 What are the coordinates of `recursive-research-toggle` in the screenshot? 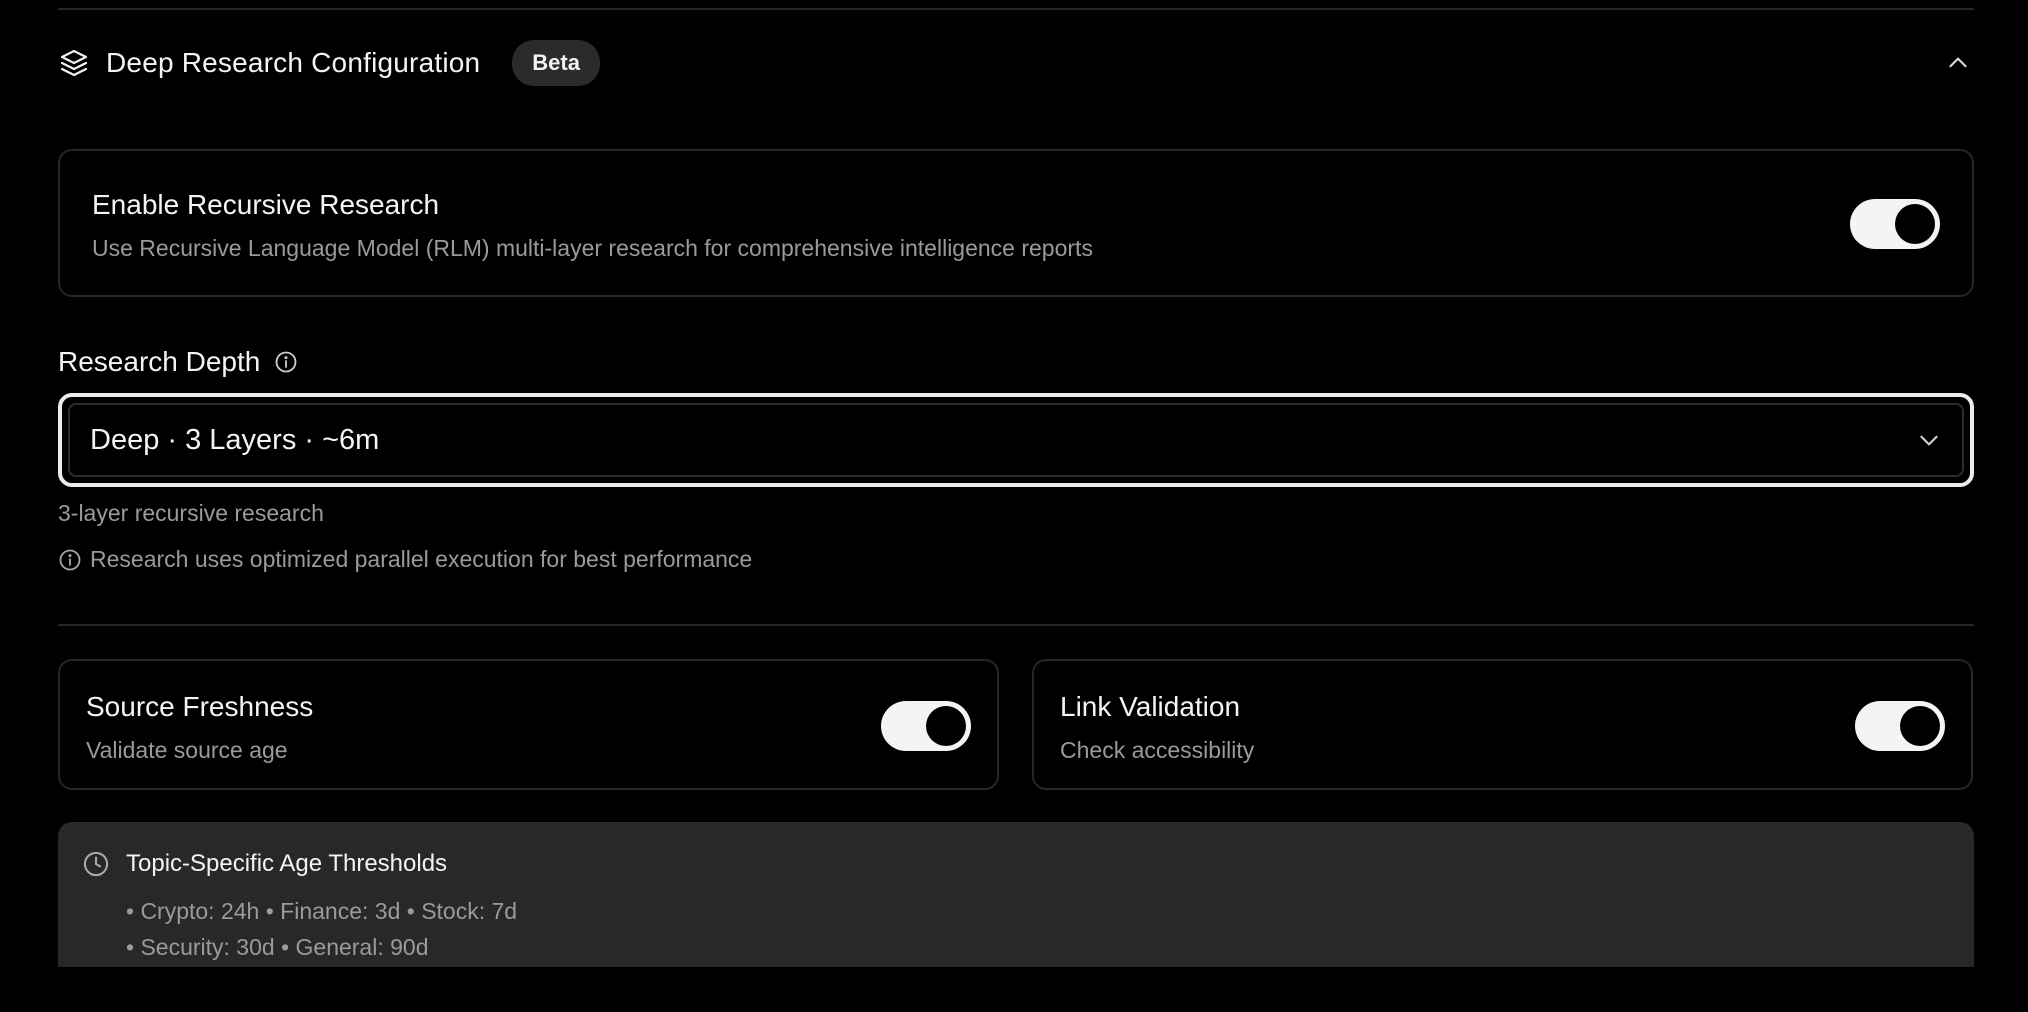 It's located at (1895, 224).